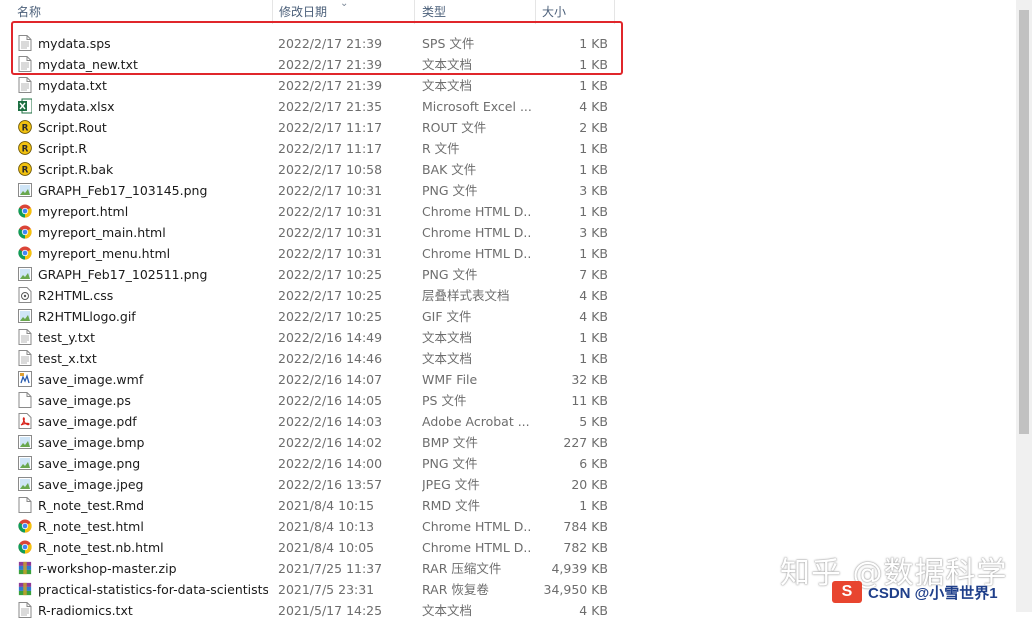 The width and height of the screenshot is (1032, 621). What do you see at coordinates (330, 337) in the screenshot?
I see `file-date: 2022/2/16 14:49` at bounding box center [330, 337].